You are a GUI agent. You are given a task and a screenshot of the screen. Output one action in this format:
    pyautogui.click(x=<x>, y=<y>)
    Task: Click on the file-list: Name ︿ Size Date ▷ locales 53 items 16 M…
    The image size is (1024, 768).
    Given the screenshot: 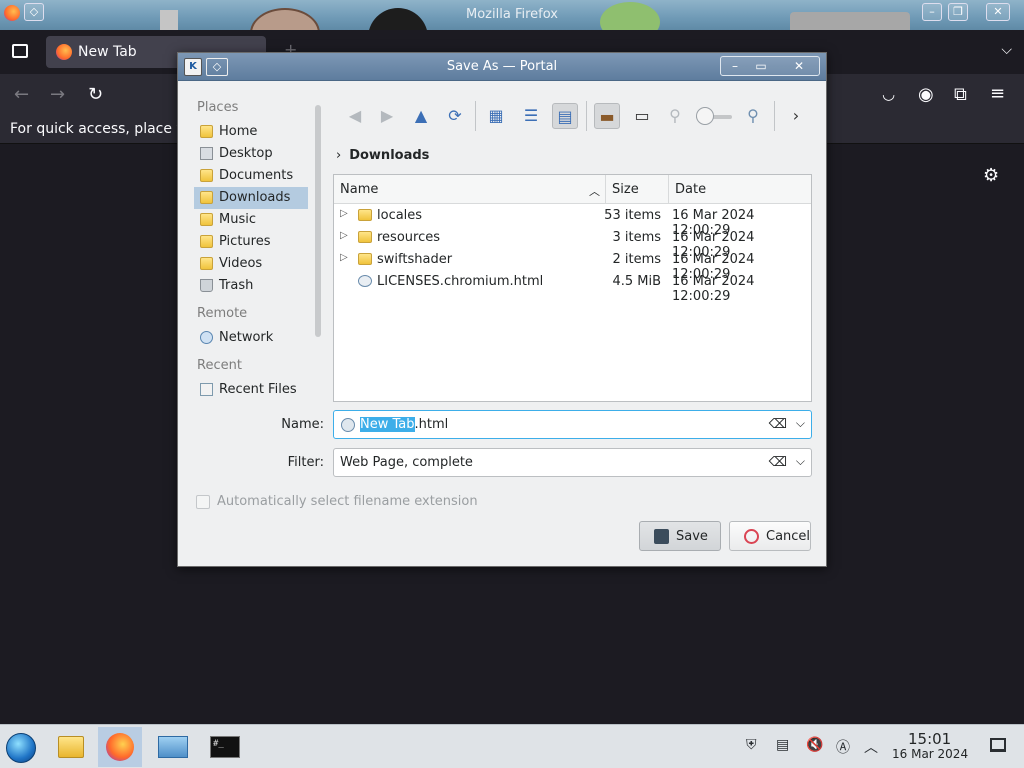 What is the action you would take?
    pyautogui.click(x=572, y=288)
    